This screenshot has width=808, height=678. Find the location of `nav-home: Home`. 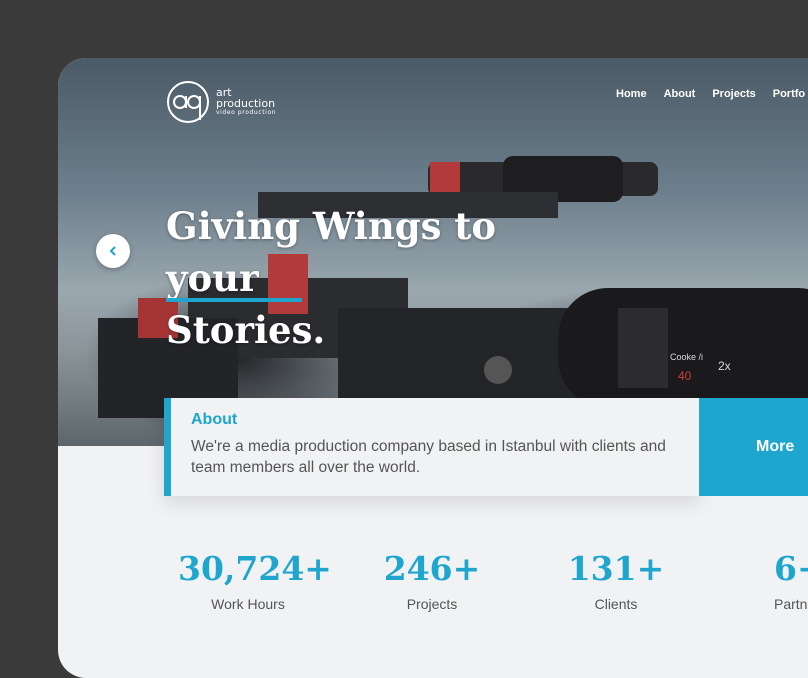

nav-home: Home is located at coordinates (631, 94).